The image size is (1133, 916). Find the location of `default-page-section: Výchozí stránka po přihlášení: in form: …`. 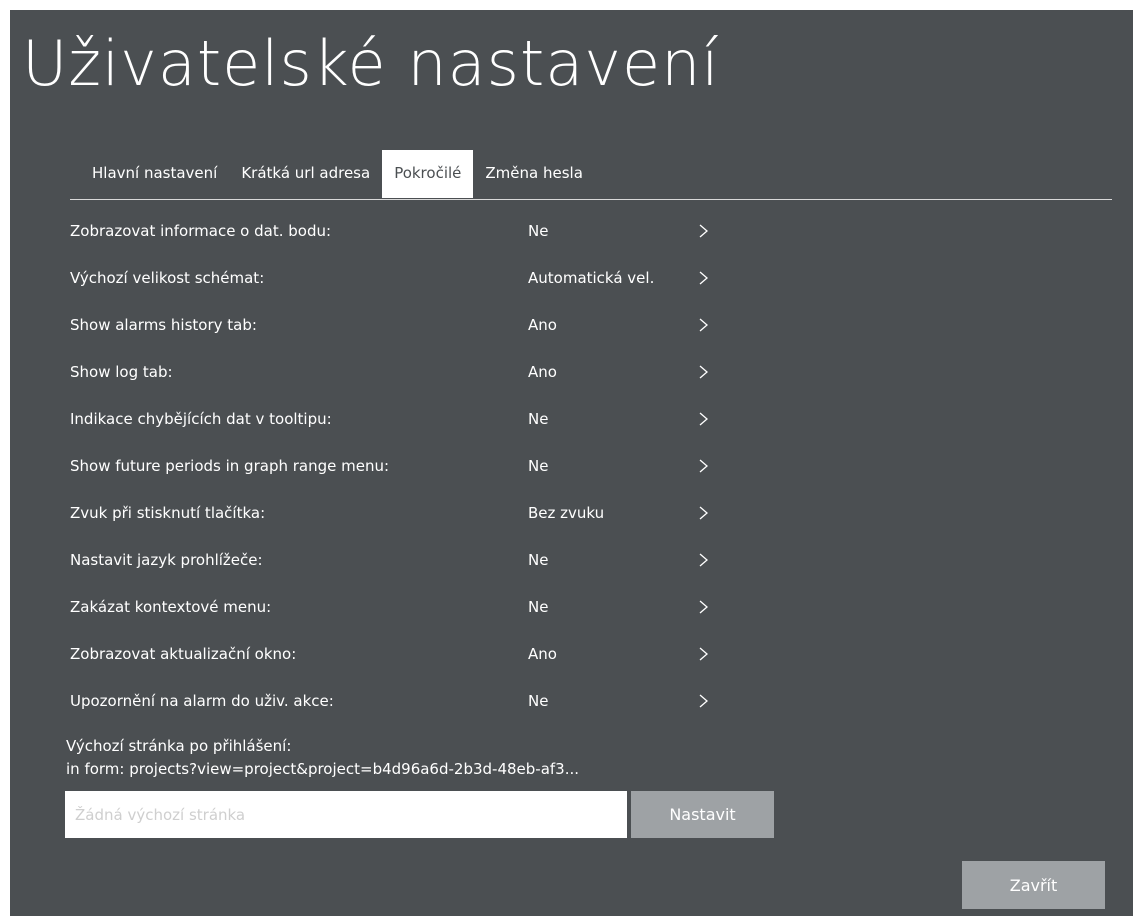

default-page-section: Výchozí stránka po přihlášení: in form: … is located at coordinates (322, 758).